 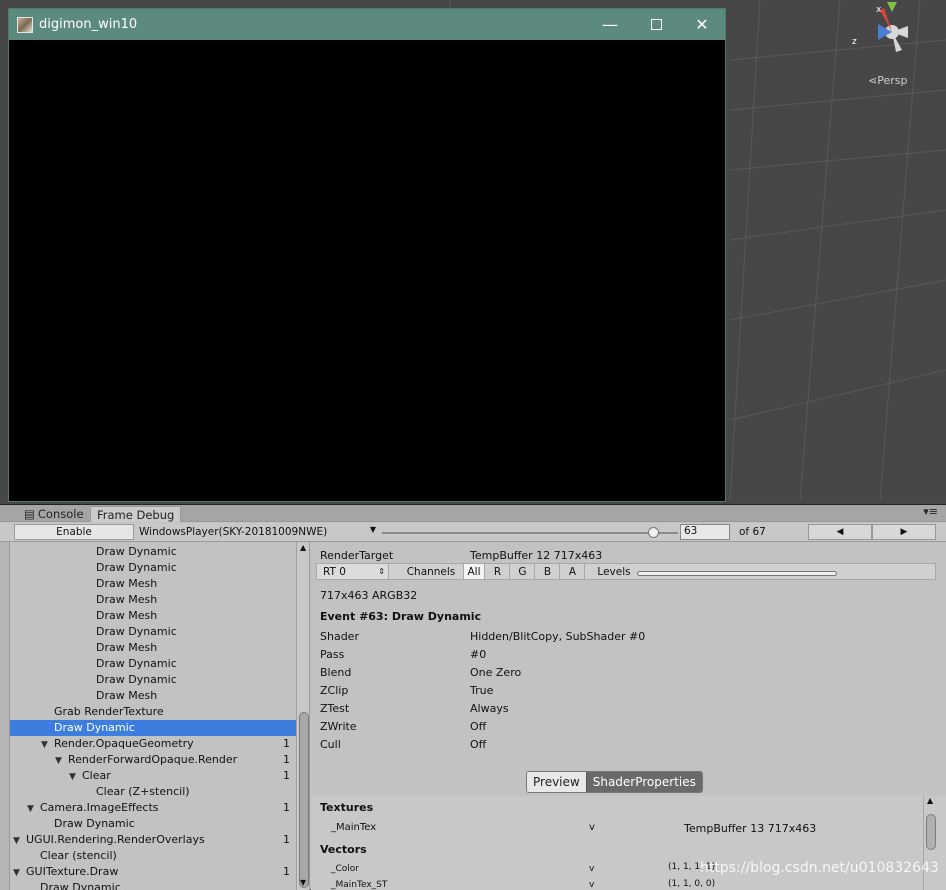 What do you see at coordinates (96, 775) in the screenshot?
I see `tree-row-label: Clear` at bounding box center [96, 775].